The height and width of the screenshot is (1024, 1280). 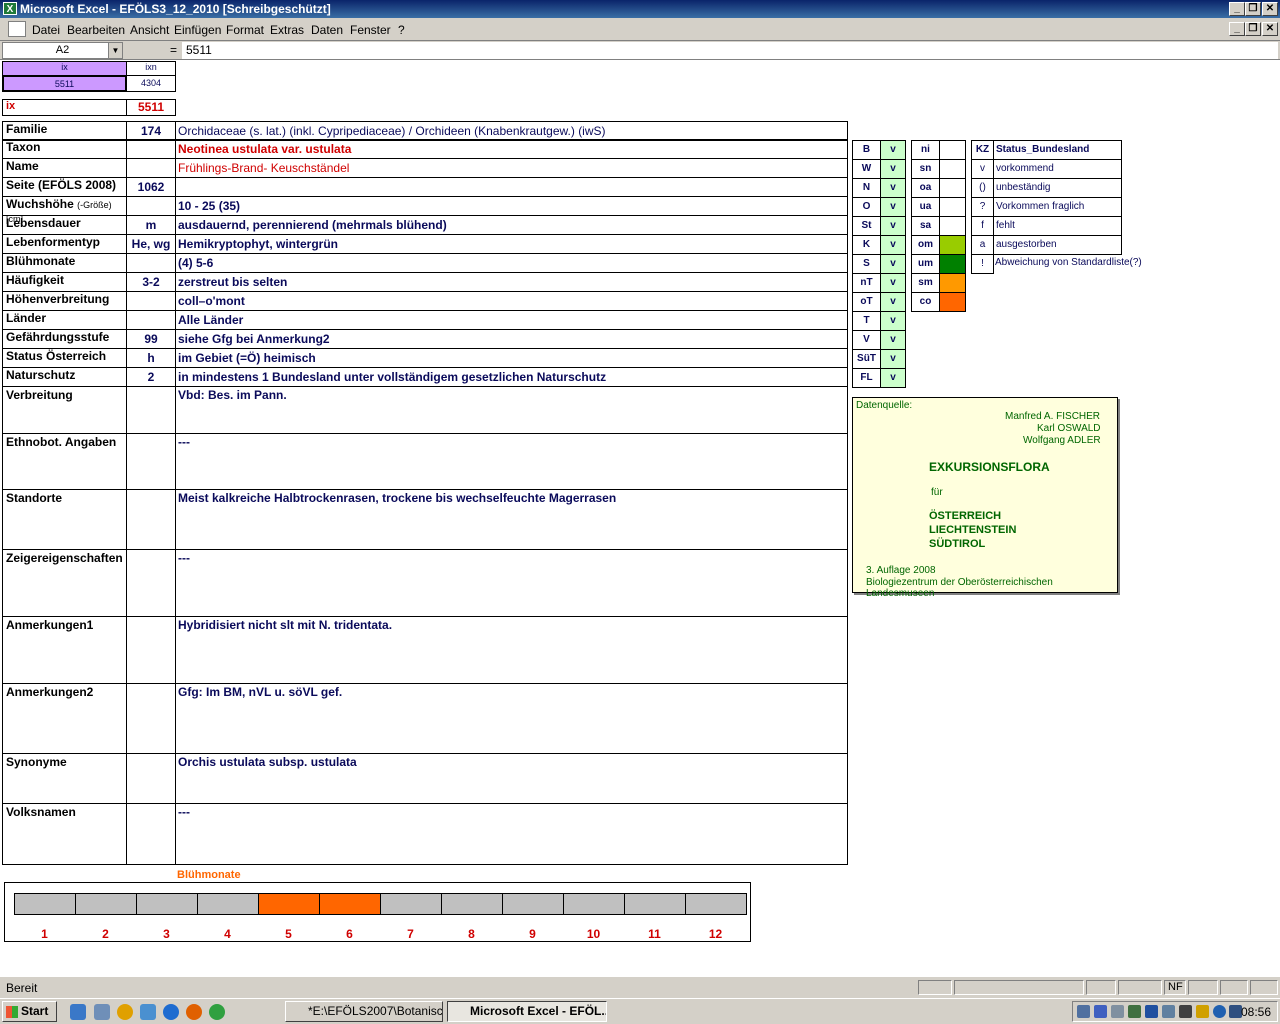 I want to click on row-code: 2, so click(x=151, y=377).